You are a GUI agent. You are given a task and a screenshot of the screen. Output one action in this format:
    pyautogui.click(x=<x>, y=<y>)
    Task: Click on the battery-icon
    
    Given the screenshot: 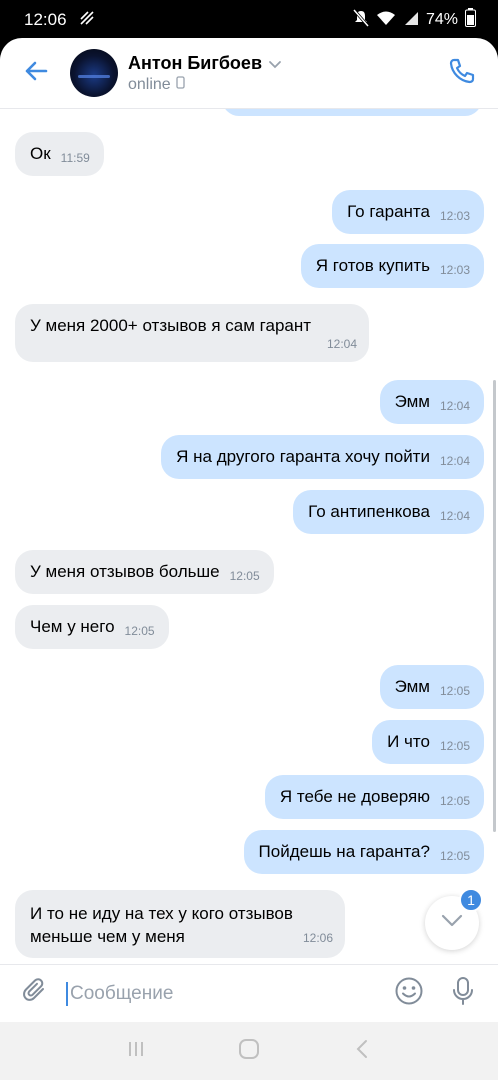 What is the action you would take?
    pyautogui.click(x=470, y=20)
    